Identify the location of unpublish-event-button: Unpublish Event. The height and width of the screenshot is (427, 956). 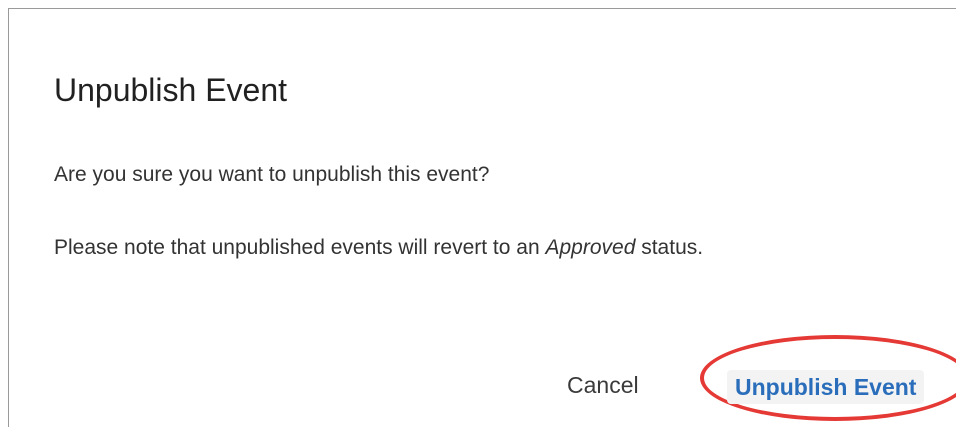
(826, 387).